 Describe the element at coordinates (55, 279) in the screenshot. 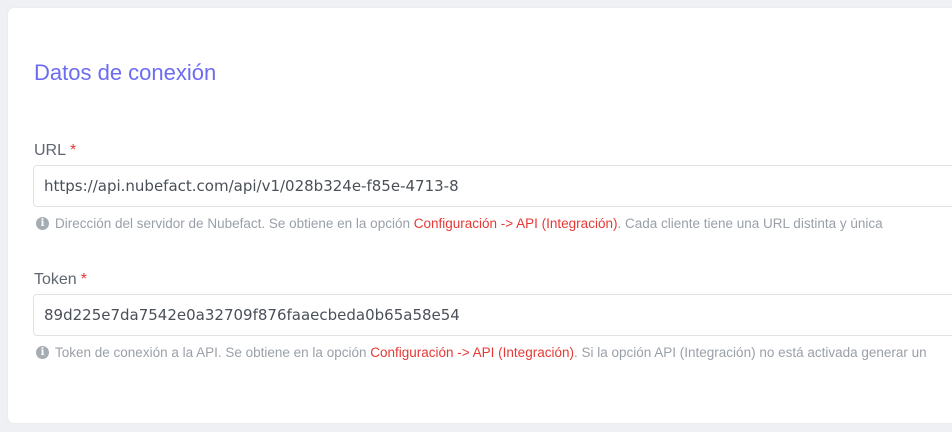

I see `token-label-text: Token` at that location.